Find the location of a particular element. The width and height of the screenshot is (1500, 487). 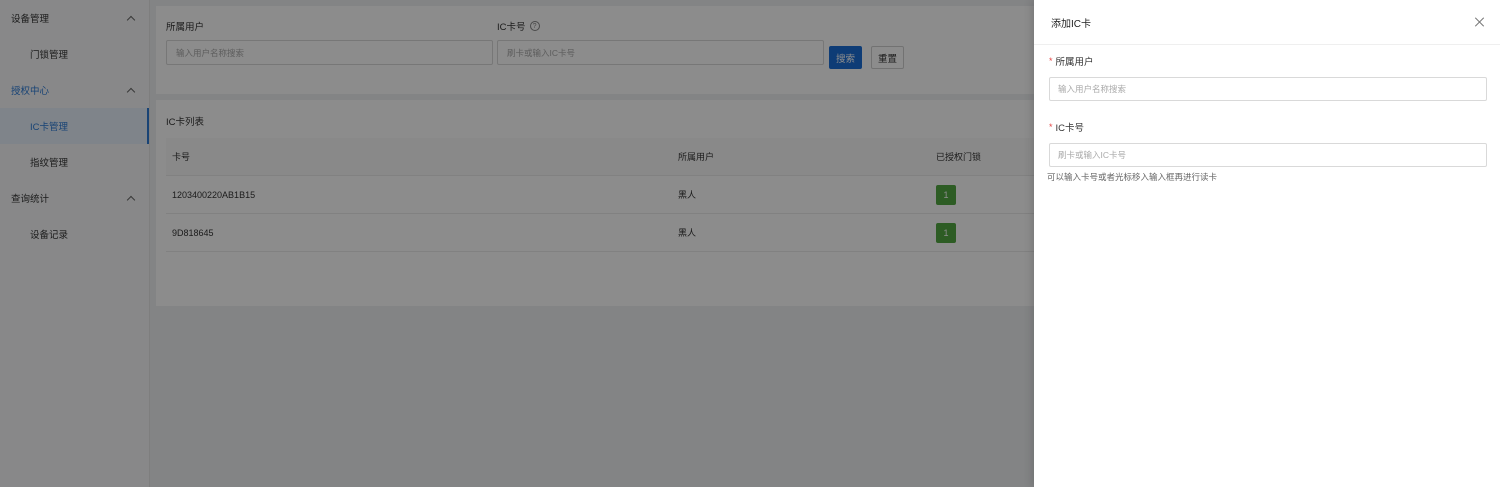

drawer-card-field: * IC卡号 刷卡或输入IC卡号 可以输入卡号或者光标移入输入框再进行读卡 is located at coordinates (1267, 152).